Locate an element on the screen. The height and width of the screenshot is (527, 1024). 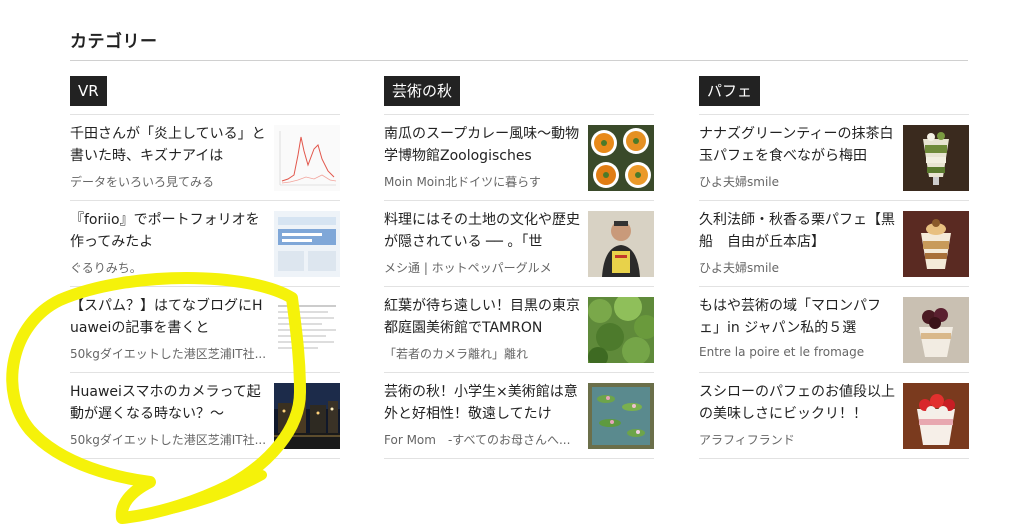
marron-parfait-photo-thumbnail is located at coordinates (936, 330).